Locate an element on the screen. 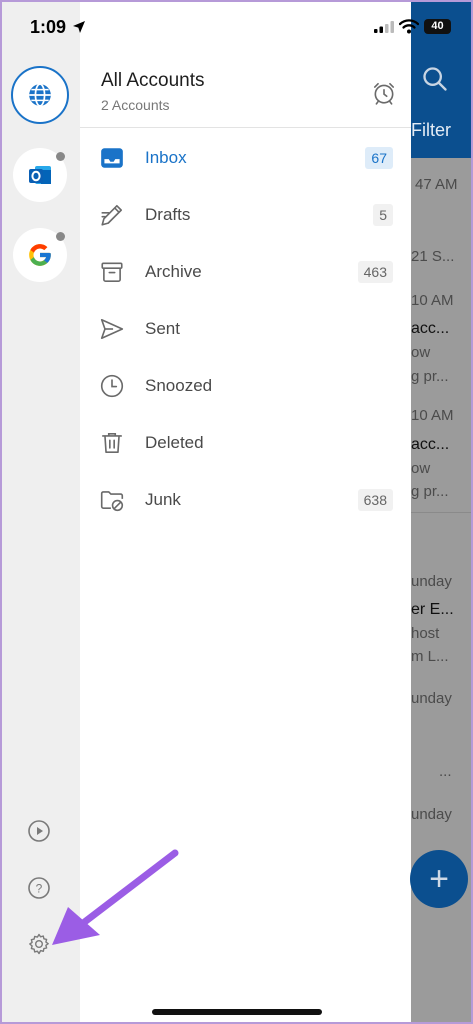 Image resolution: width=473 pixels, height=1024 pixels. battery-indicator: 40 is located at coordinates (437, 26).